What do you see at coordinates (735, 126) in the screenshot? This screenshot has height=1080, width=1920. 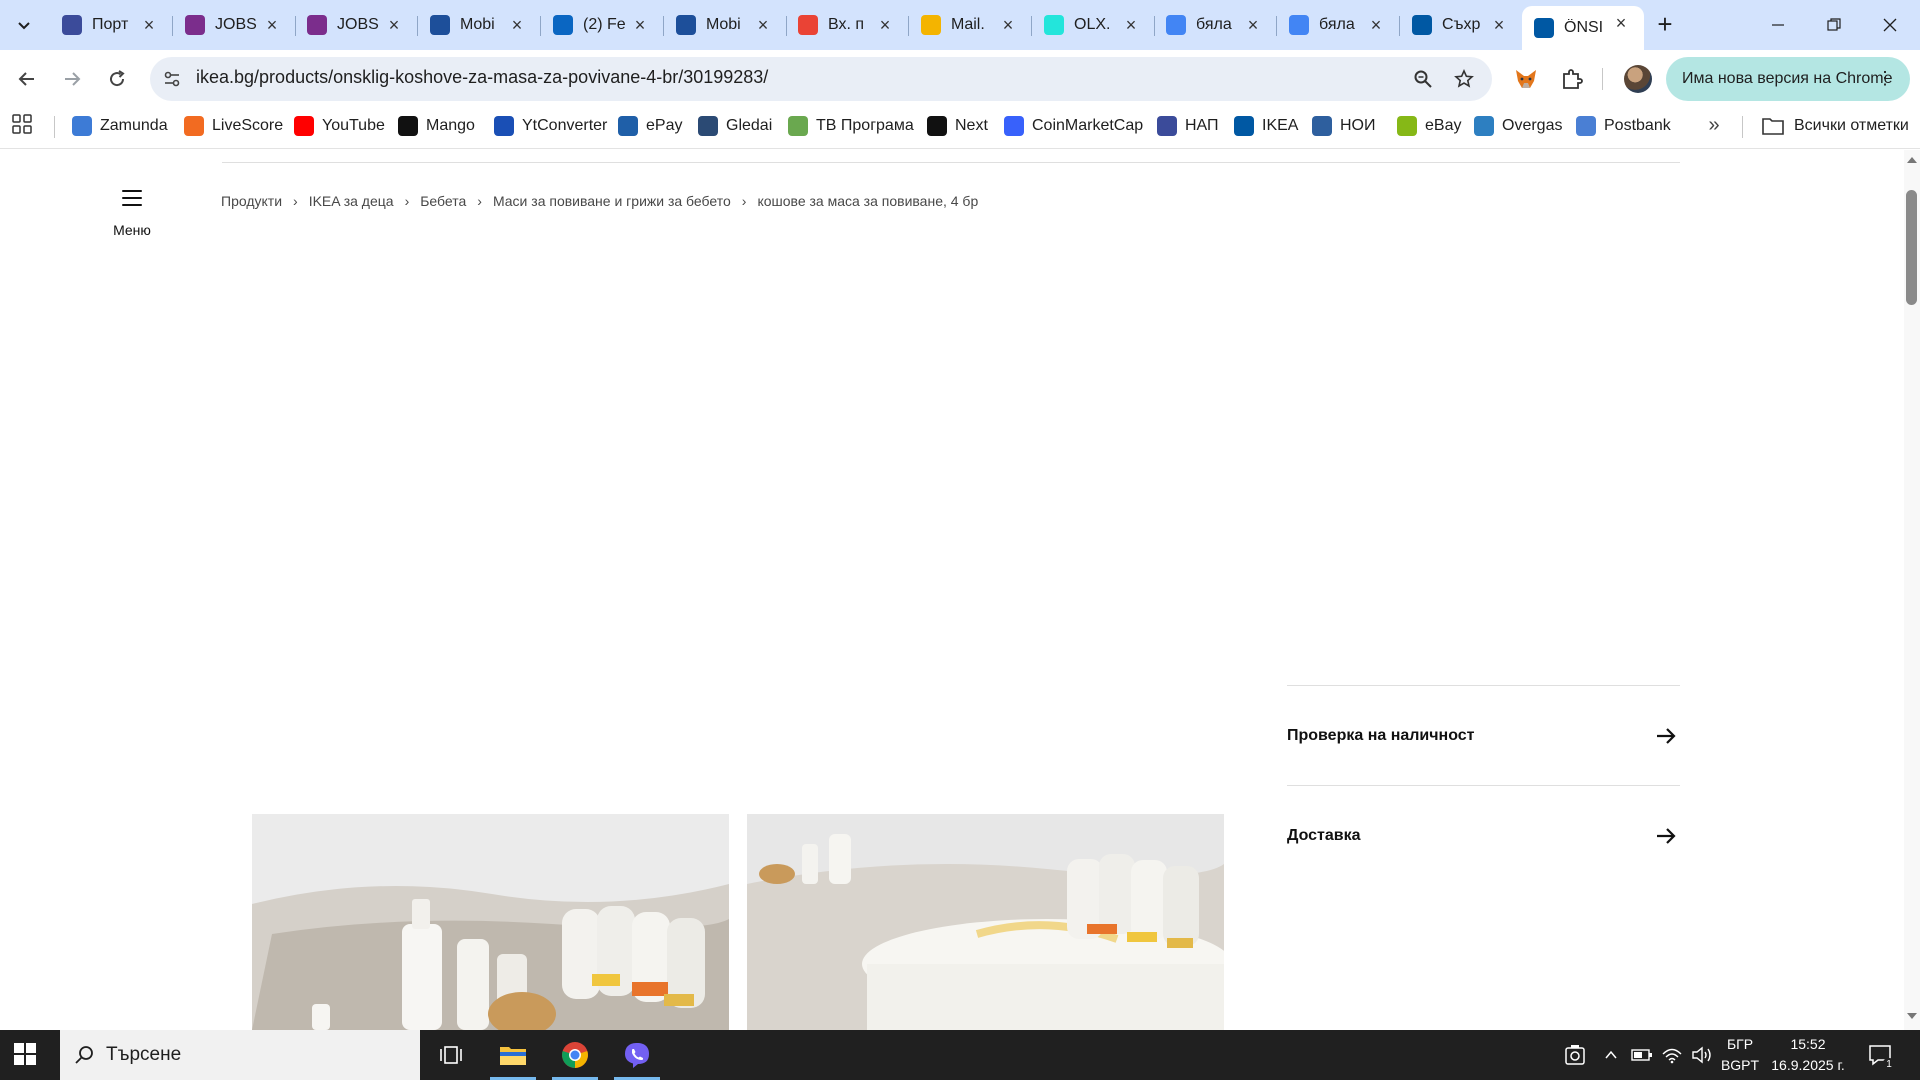 I see `bookmark-tv: Gledai` at bounding box center [735, 126].